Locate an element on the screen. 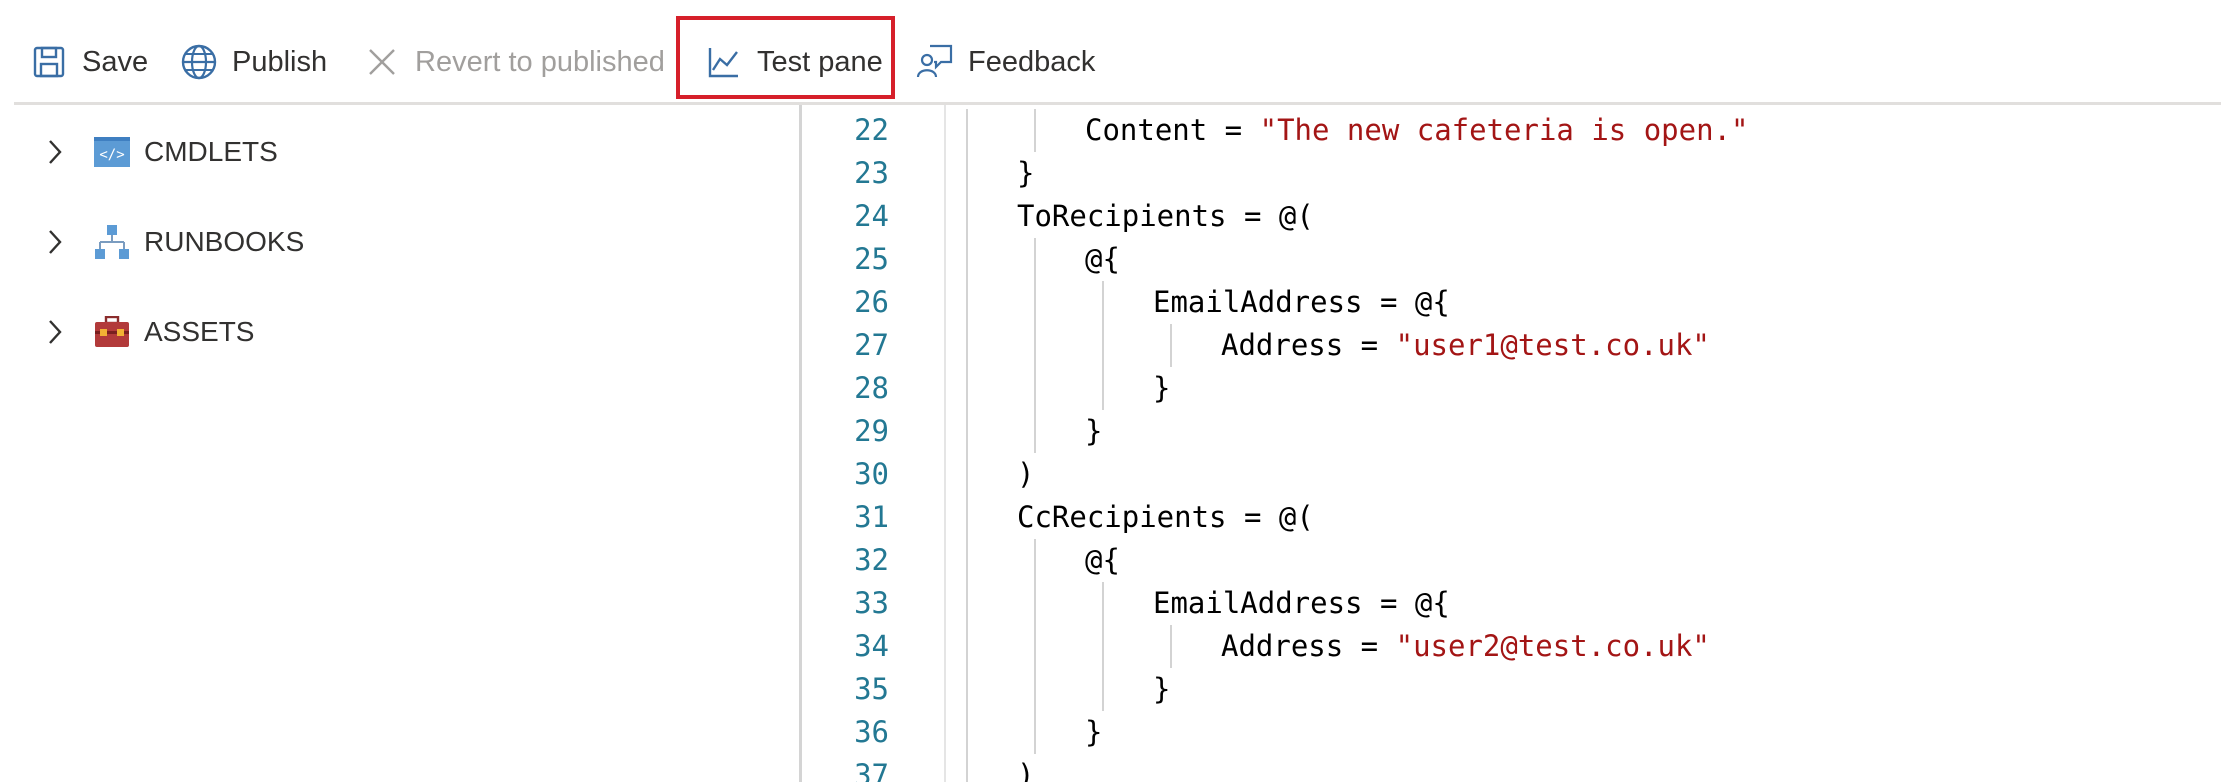 The height and width of the screenshot is (782, 2221). publish-label: Publish is located at coordinates (280, 61).